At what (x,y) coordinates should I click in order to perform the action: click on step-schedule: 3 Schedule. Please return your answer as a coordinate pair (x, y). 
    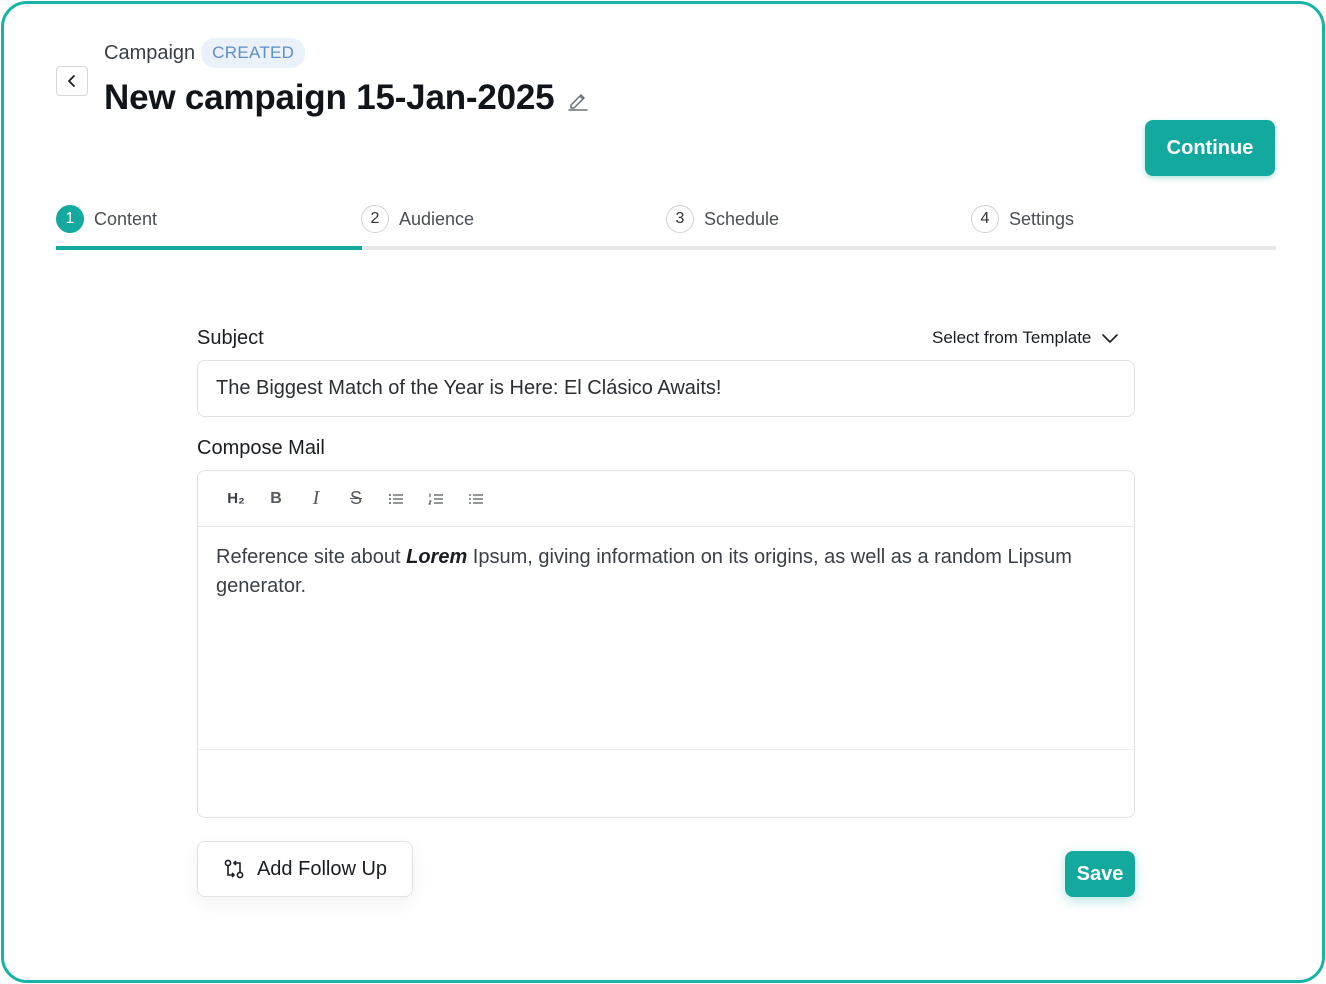
    Looking at the image, I should click on (722, 219).